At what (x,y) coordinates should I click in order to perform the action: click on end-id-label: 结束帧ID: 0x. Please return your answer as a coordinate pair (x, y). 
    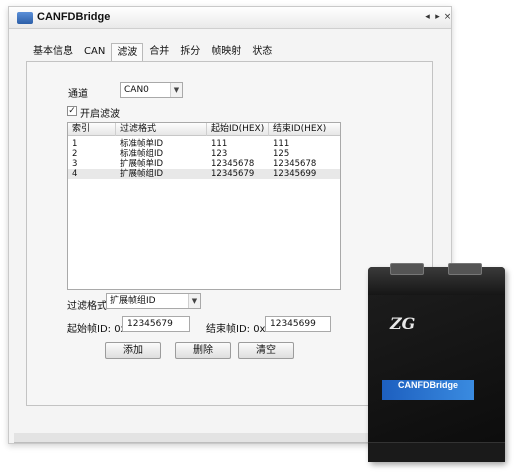
    Looking at the image, I should click on (236, 329).